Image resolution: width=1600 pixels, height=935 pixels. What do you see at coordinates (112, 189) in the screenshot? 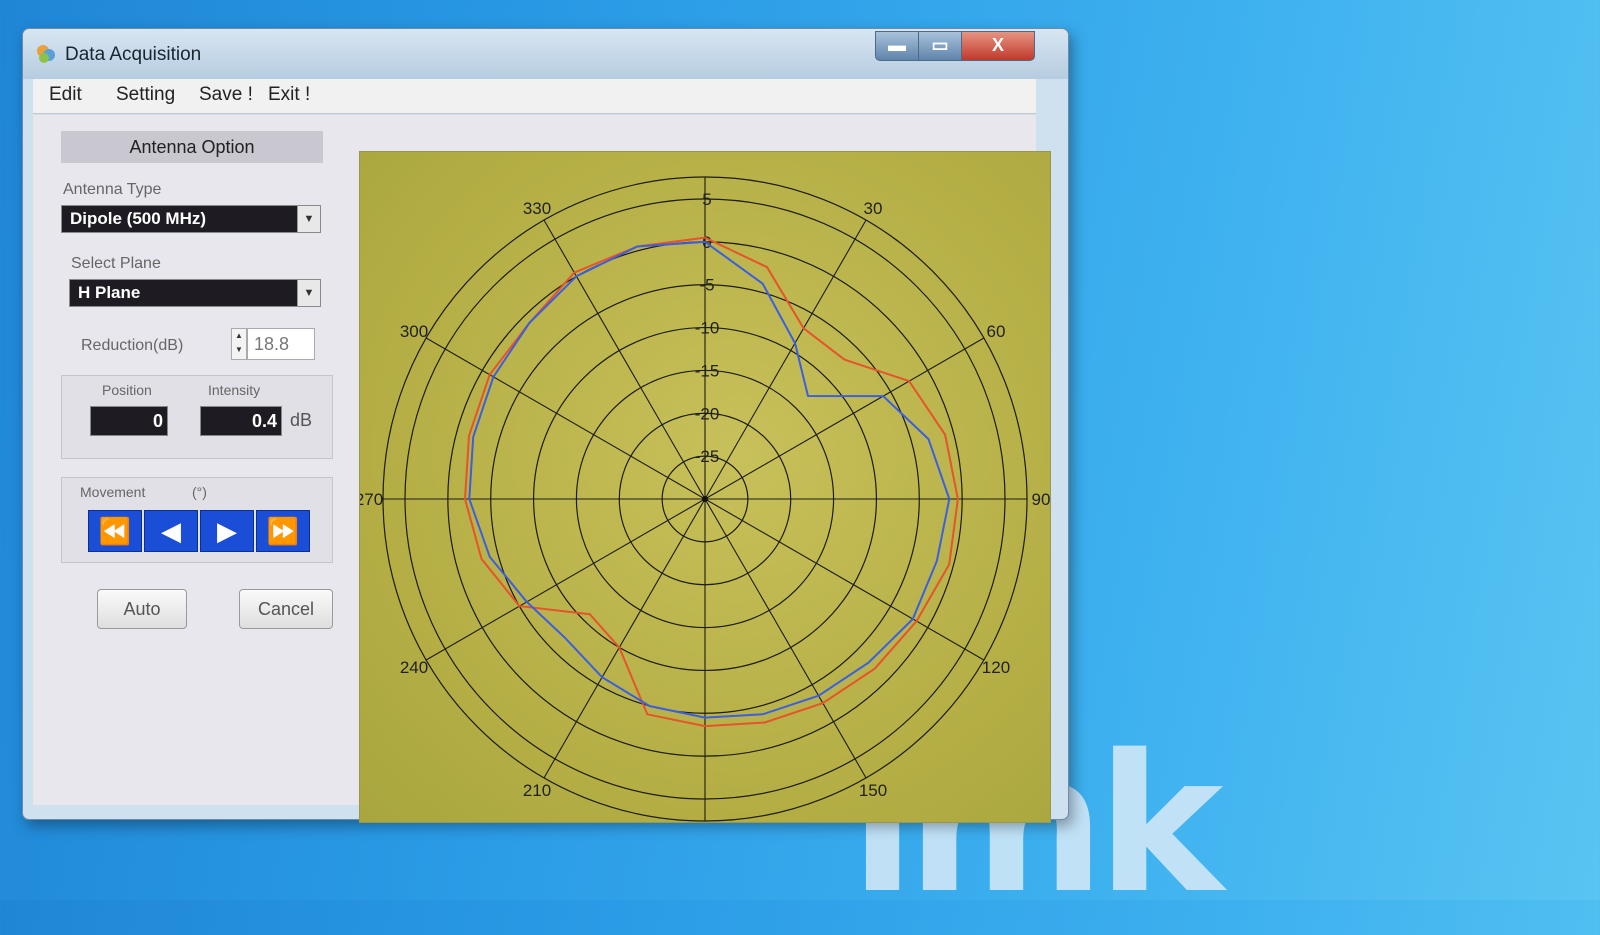
I see `antenna-type-label: Antenna Type` at bounding box center [112, 189].